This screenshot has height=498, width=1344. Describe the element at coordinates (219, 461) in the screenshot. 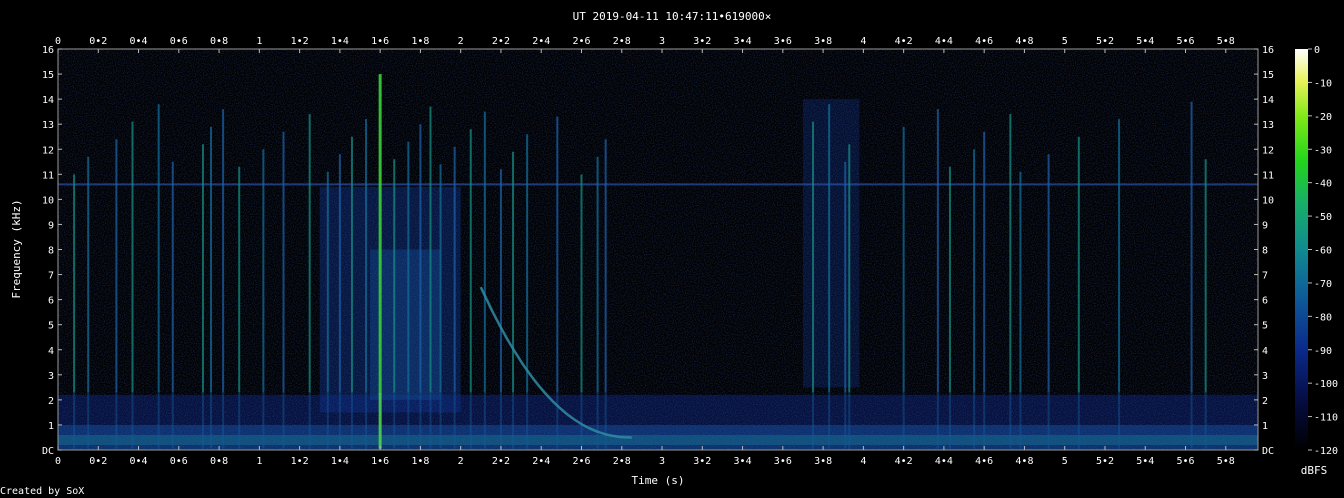

I see `x-tick-label: 0•8` at that location.